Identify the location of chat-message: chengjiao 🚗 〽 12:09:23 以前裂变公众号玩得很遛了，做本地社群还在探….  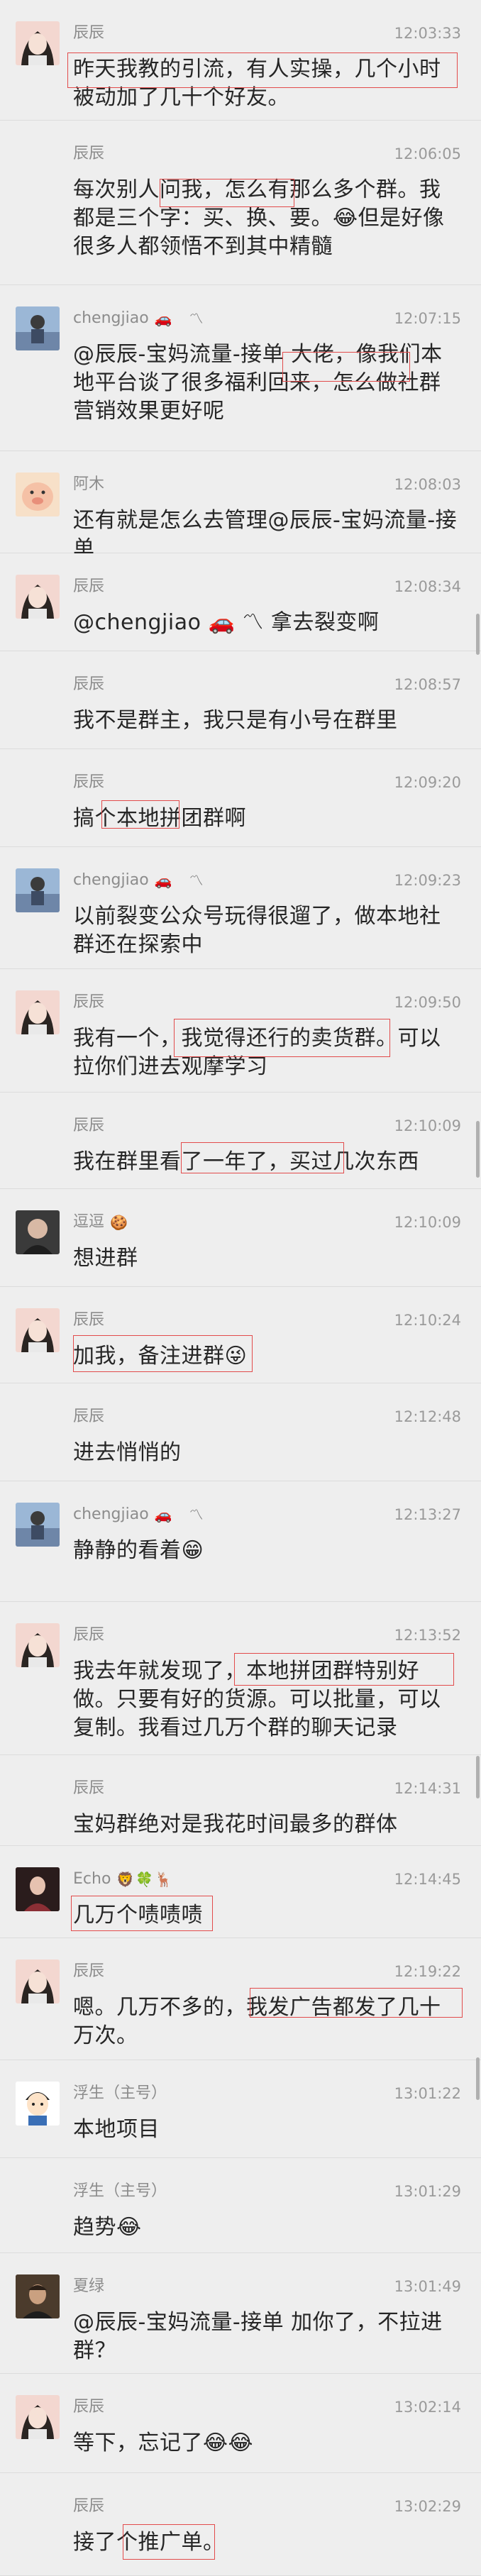
(240, 908).